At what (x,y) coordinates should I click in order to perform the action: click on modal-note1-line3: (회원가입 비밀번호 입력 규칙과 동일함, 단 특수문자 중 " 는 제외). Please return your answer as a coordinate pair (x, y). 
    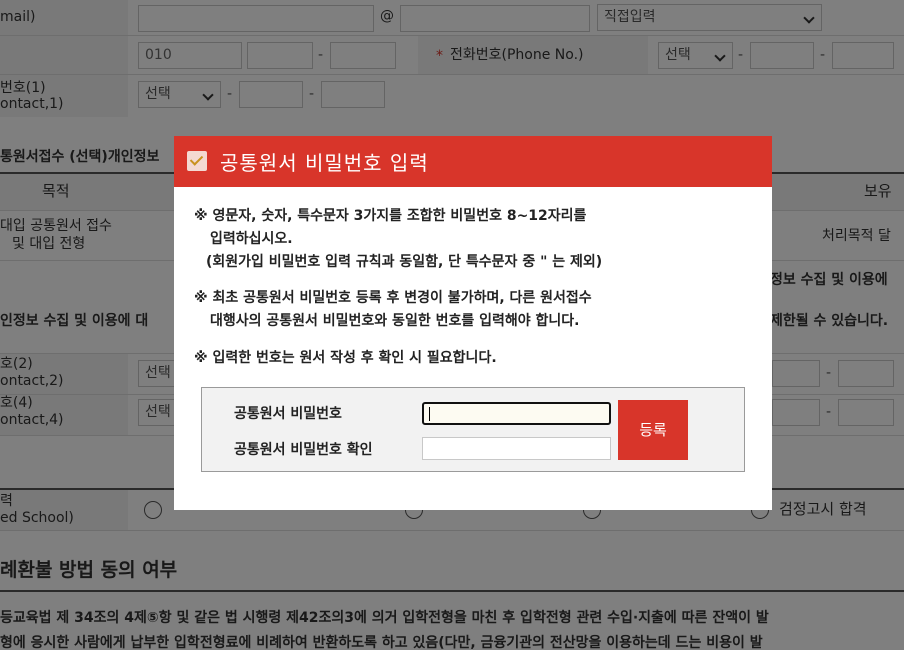
    Looking at the image, I should click on (404, 262).